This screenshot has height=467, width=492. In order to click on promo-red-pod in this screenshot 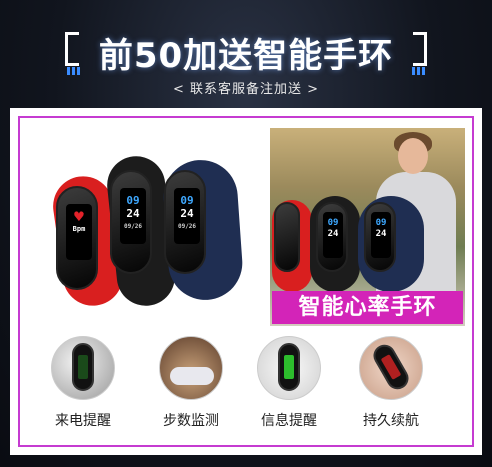, I will do `click(287, 237)`.